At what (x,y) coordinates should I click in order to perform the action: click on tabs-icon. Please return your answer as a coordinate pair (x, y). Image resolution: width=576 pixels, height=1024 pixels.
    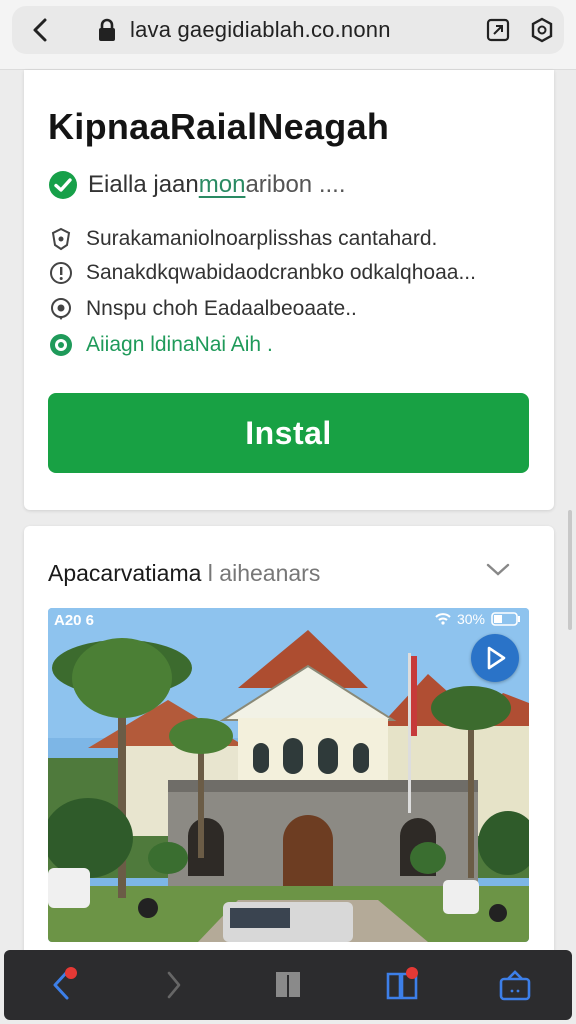
    Looking at the image, I should click on (287, 984).